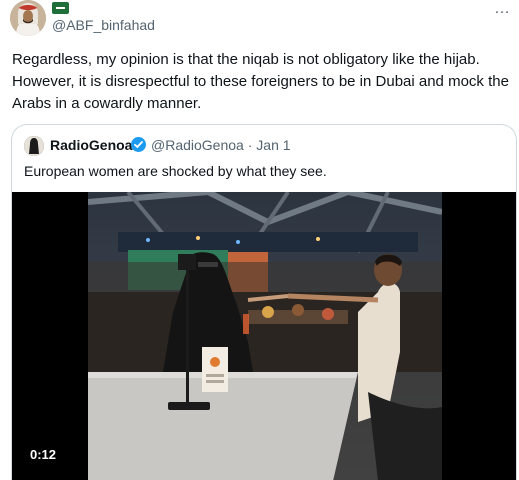 This screenshot has height=480, width=519. Describe the element at coordinates (60, 8) in the screenshot. I see `saudi-flag-icon` at that location.